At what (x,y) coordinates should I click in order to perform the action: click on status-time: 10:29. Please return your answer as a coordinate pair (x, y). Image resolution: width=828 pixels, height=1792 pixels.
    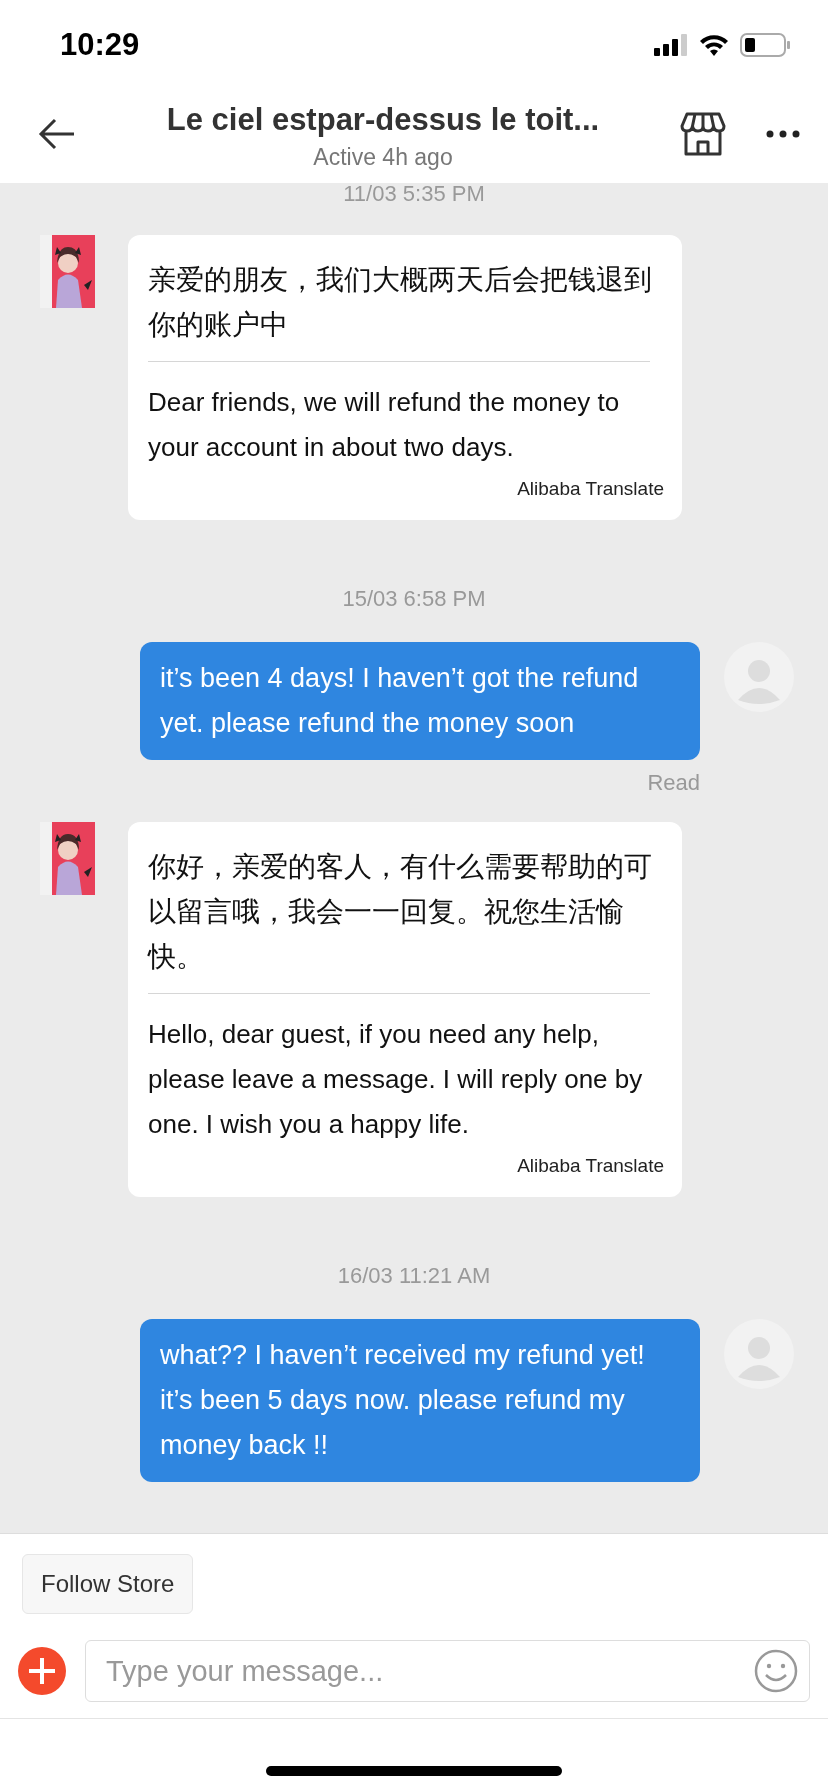
    Looking at the image, I should click on (100, 45).